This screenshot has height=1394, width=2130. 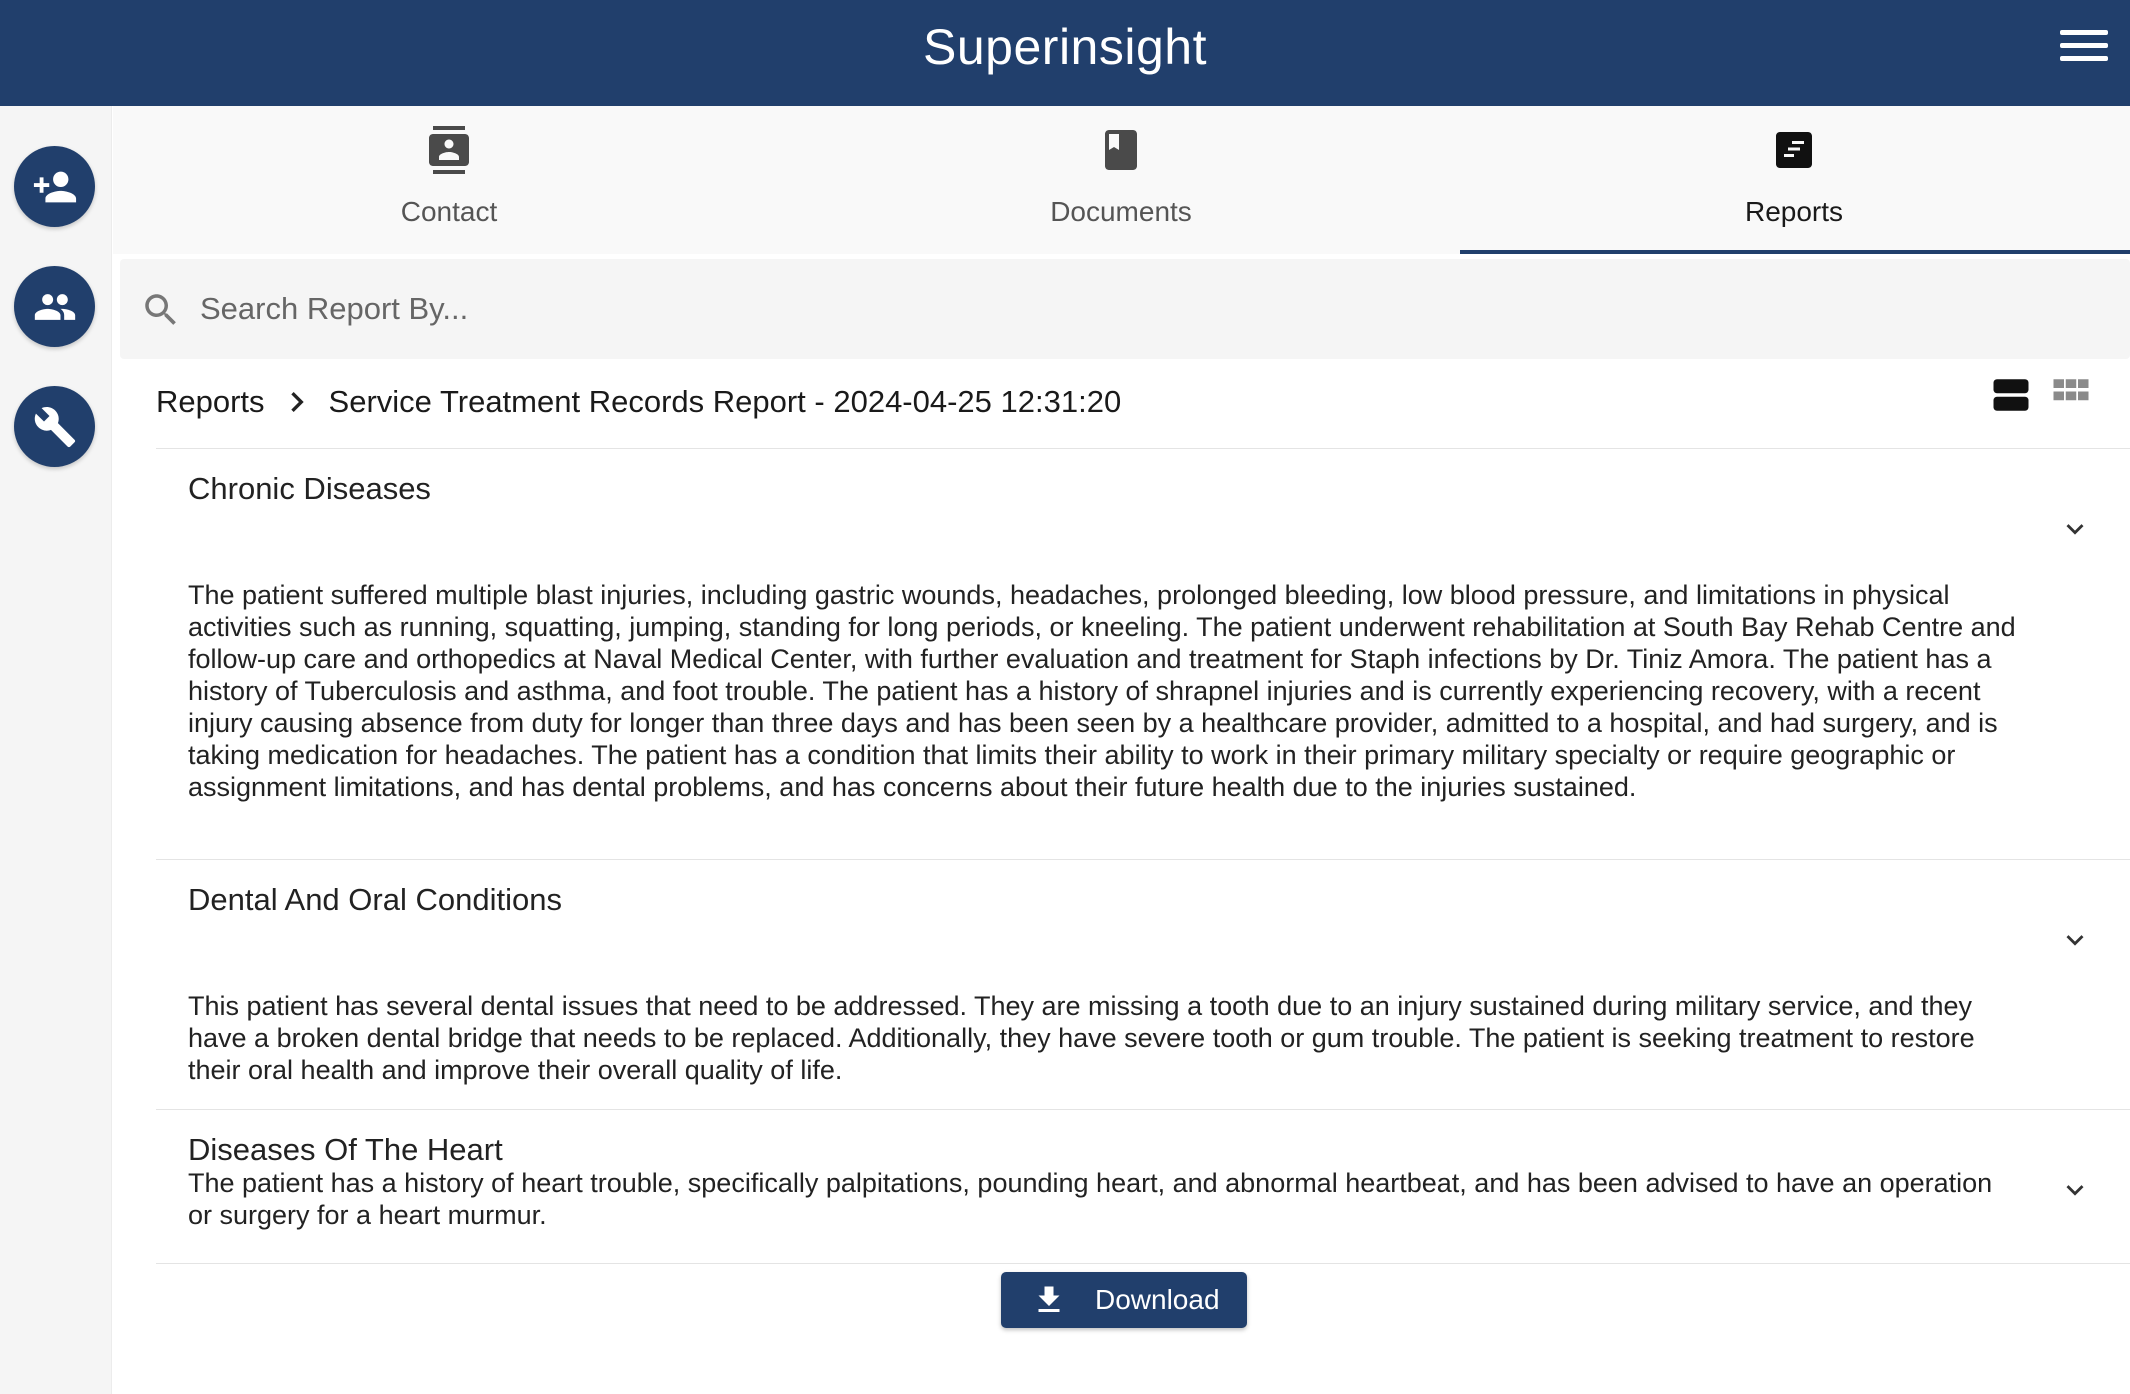 What do you see at coordinates (1121, 150) in the screenshot?
I see `book-icon` at bounding box center [1121, 150].